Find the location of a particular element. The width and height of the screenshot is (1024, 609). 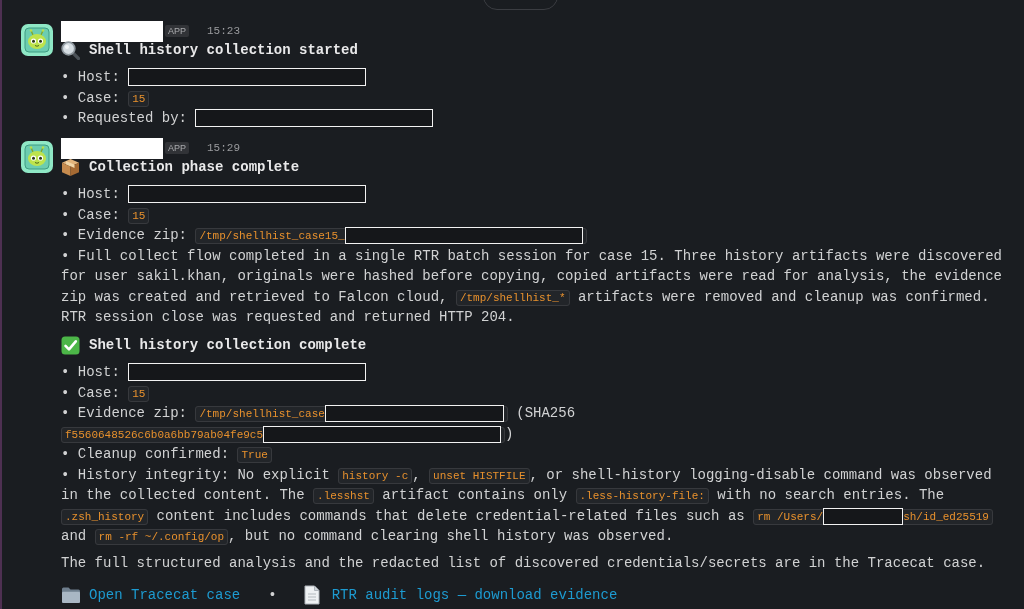

search-icon is located at coordinates (70, 50).